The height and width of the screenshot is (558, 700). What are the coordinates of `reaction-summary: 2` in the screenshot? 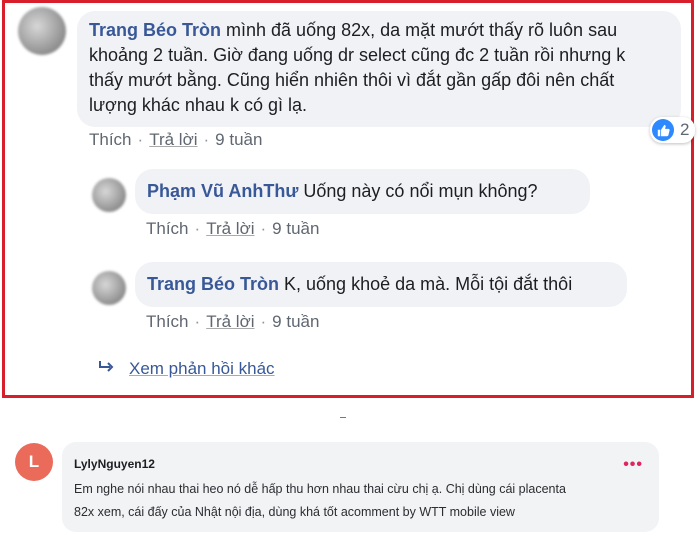 It's located at (673, 130).